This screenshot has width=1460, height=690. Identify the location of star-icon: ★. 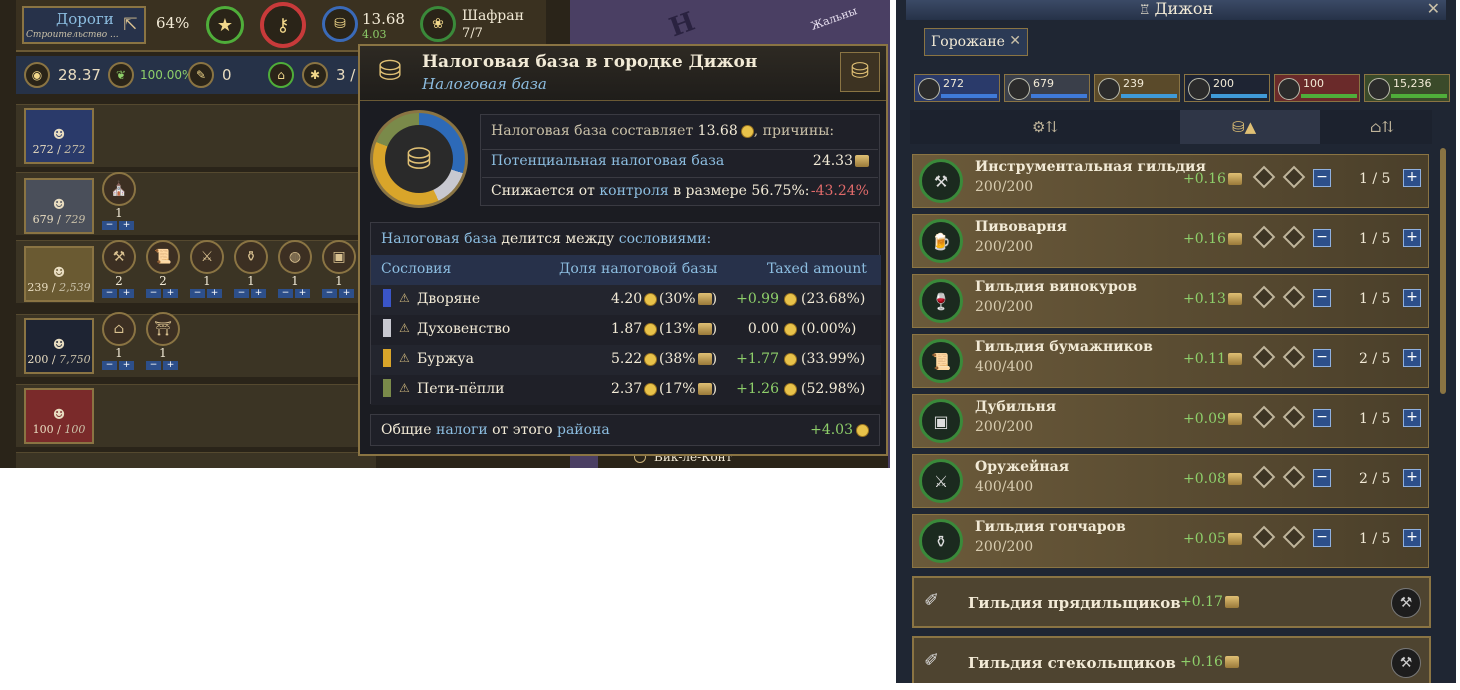
(225, 25).